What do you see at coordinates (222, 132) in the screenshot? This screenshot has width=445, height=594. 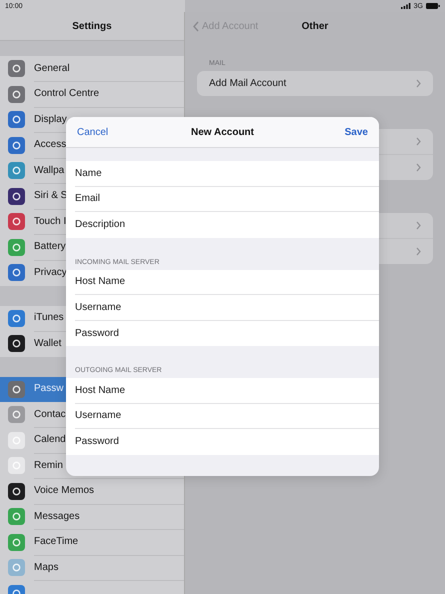 I see `sheet-title: New Account` at bounding box center [222, 132].